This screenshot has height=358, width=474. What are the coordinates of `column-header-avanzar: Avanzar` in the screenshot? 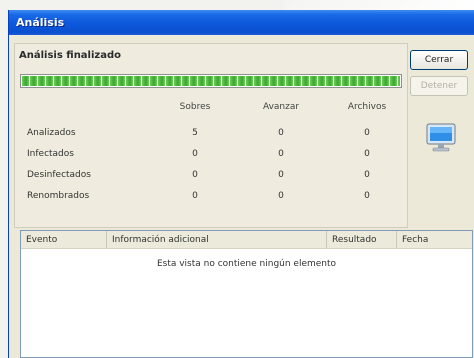 It's located at (281, 107).